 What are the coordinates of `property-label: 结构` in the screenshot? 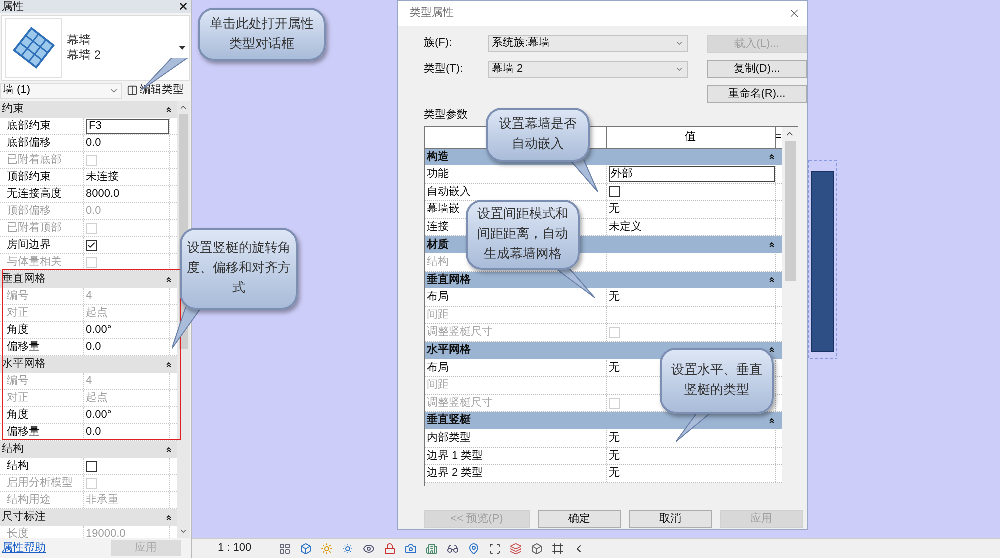 It's located at (18, 466).